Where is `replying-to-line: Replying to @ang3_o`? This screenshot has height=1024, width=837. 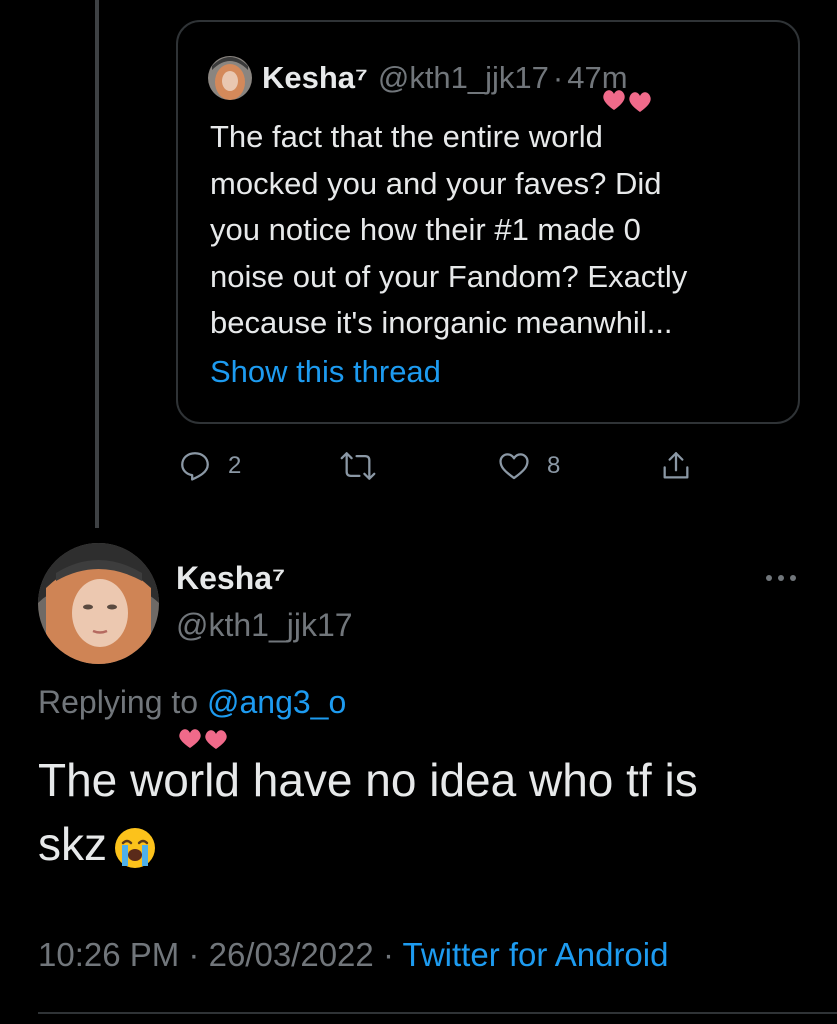
replying-to-line: Replying to @ang3_o is located at coordinates (192, 702).